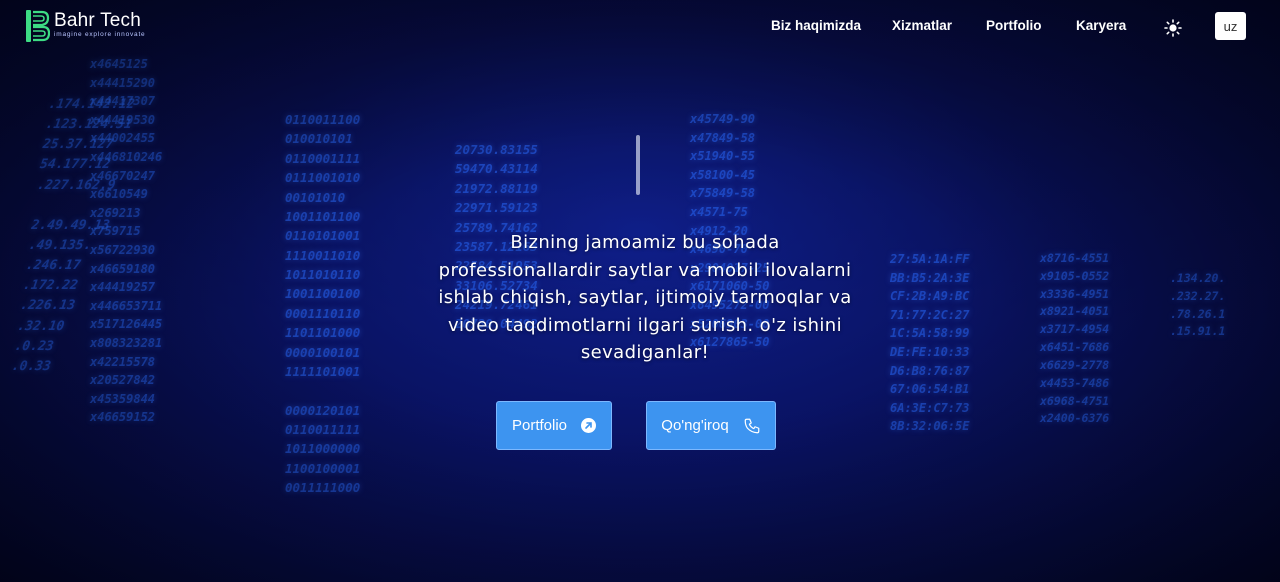 This screenshot has height=582, width=1280. I want to click on nav-link-portfolio: Portfolio, so click(1014, 25).